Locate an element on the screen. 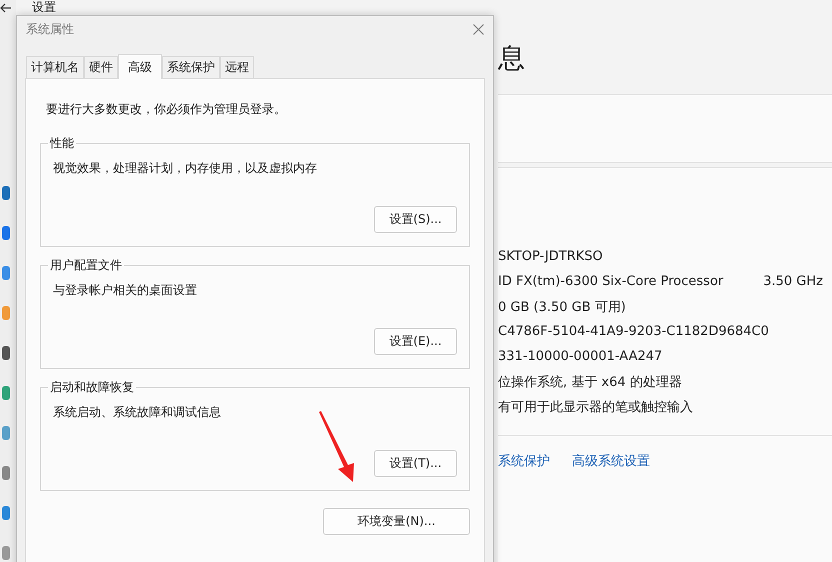  group-description: 视觉效果，处理器计划，内存使用，以及虚拟内存 is located at coordinates (185, 168).